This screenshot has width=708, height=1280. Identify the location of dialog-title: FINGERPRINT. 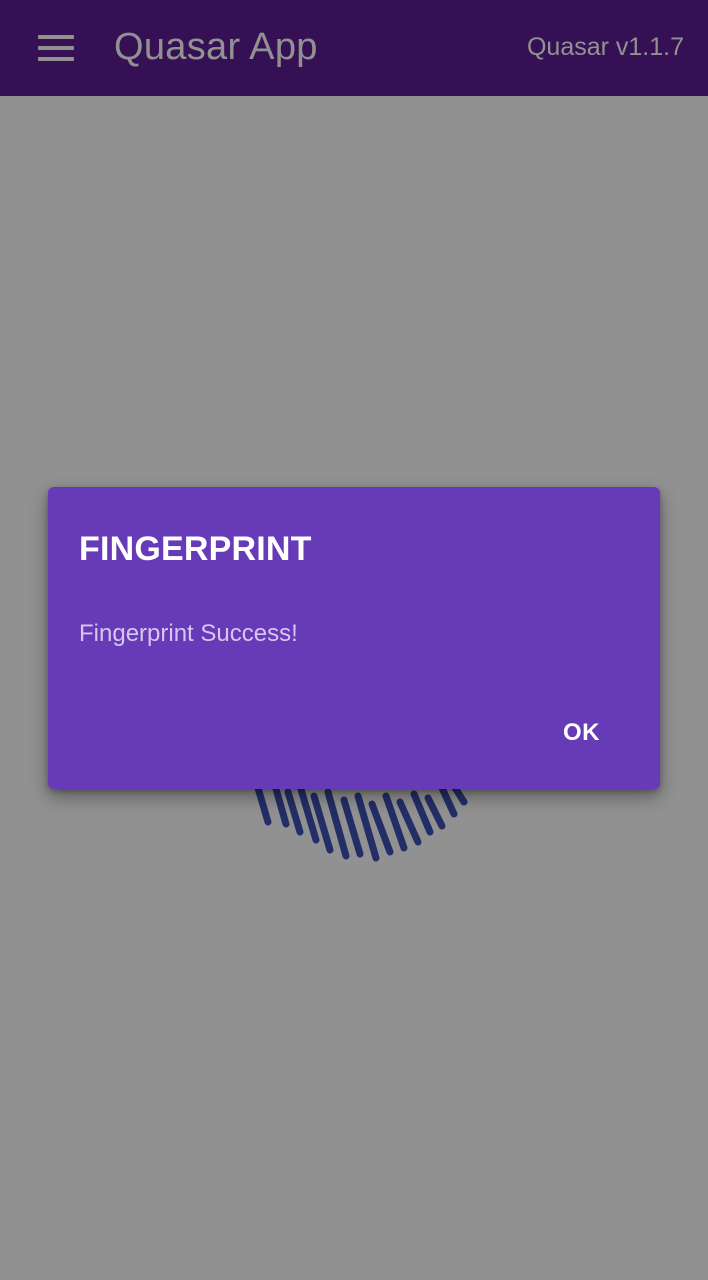
(195, 549).